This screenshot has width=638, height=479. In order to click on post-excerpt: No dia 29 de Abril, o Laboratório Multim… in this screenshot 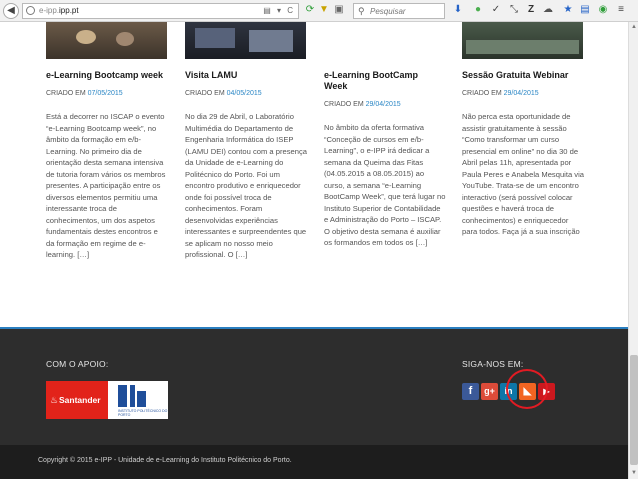, I will do `click(246, 185)`.